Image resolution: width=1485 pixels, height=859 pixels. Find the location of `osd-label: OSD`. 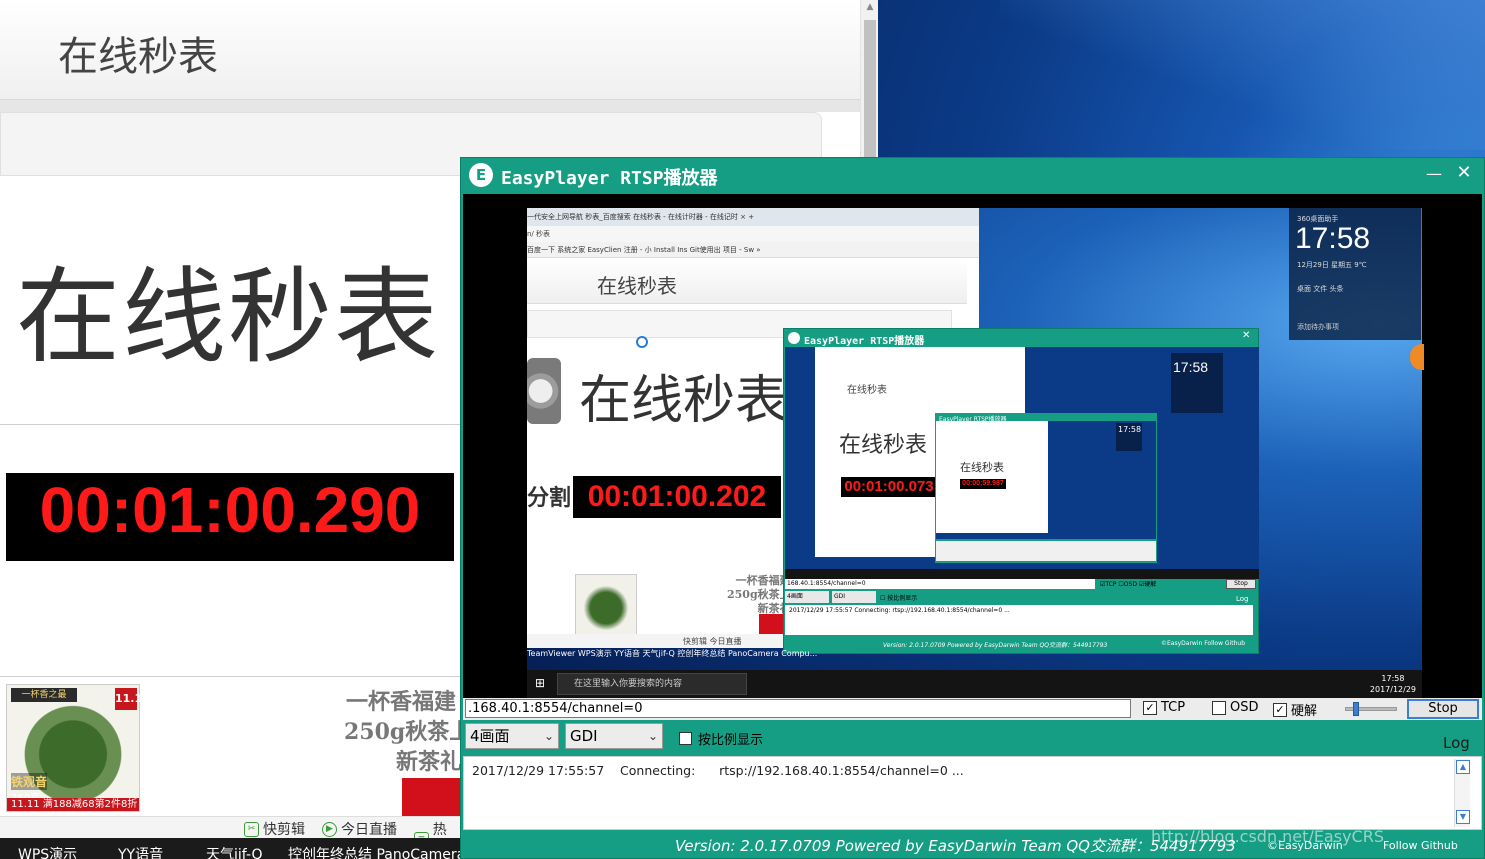

osd-label: OSD is located at coordinates (1244, 707).